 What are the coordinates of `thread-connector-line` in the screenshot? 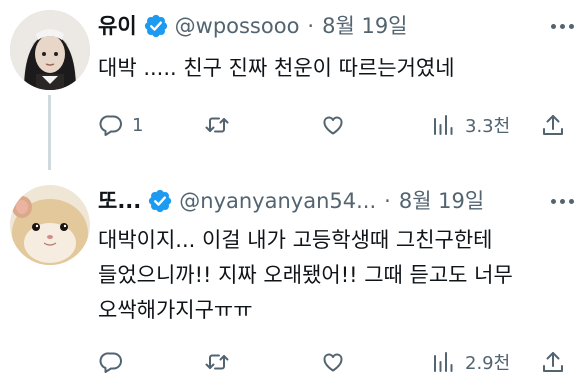 It's located at (49, 132).